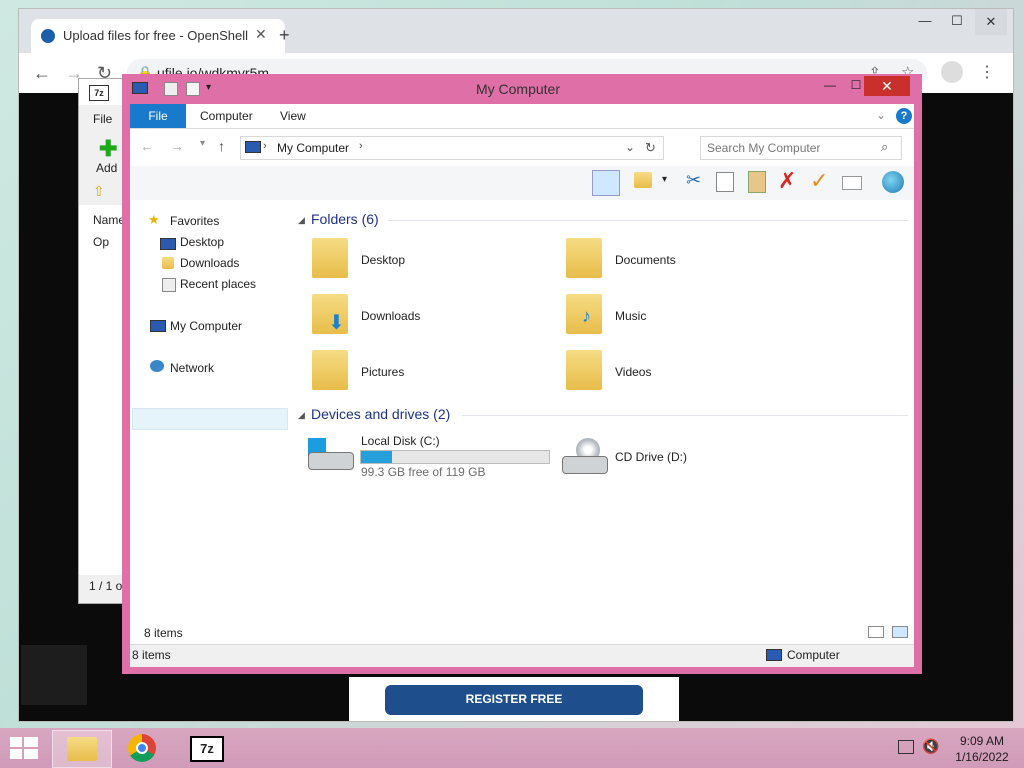 This screenshot has width=1024, height=768. I want to click on network-icon, so click(157, 366).